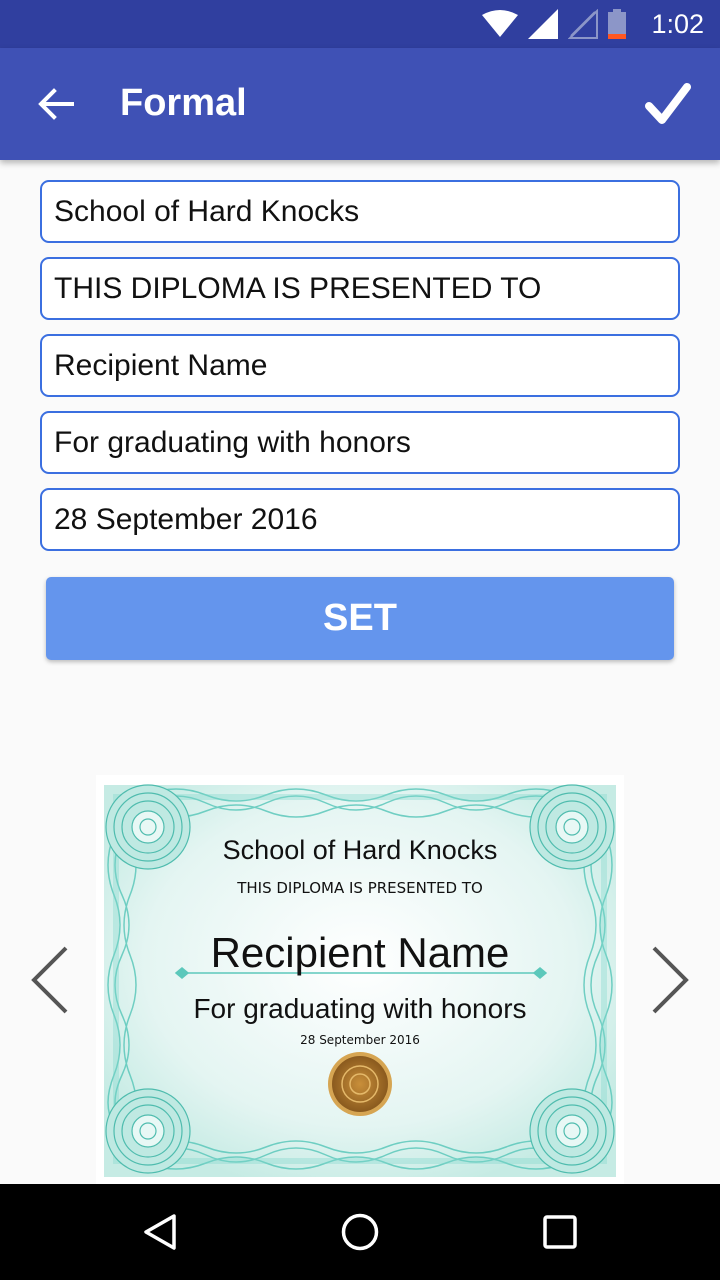 The height and width of the screenshot is (1280, 720). What do you see at coordinates (360, 24) in the screenshot?
I see `status-bar: 1:02` at bounding box center [360, 24].